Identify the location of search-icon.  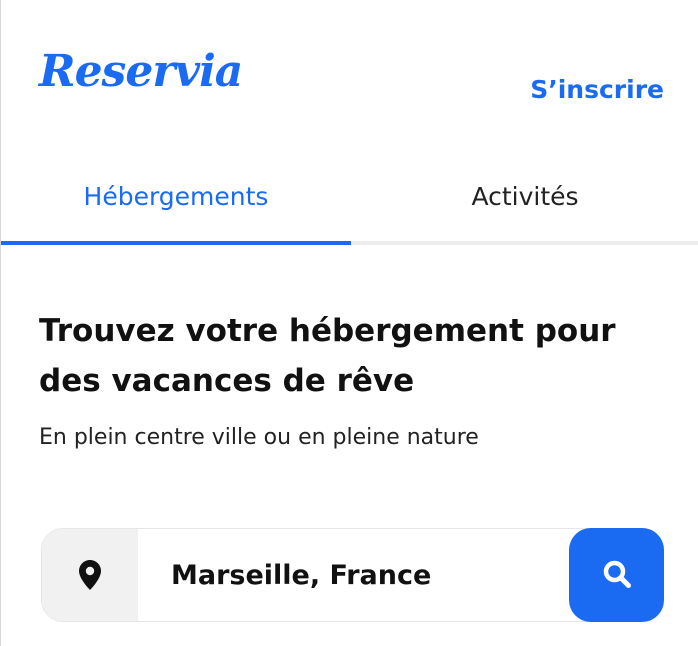
(617, 575).